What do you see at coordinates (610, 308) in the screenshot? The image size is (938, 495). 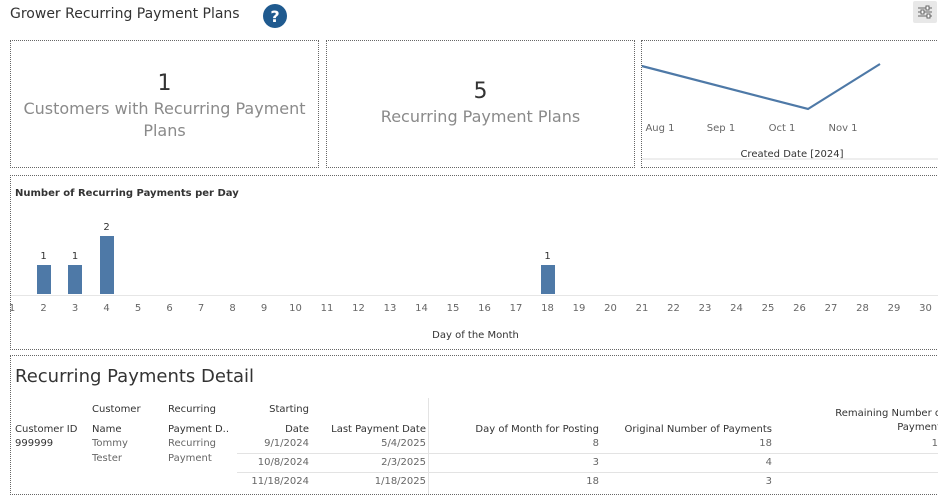 I see `day-tick-20: 20` at bounding box center [610, 308].